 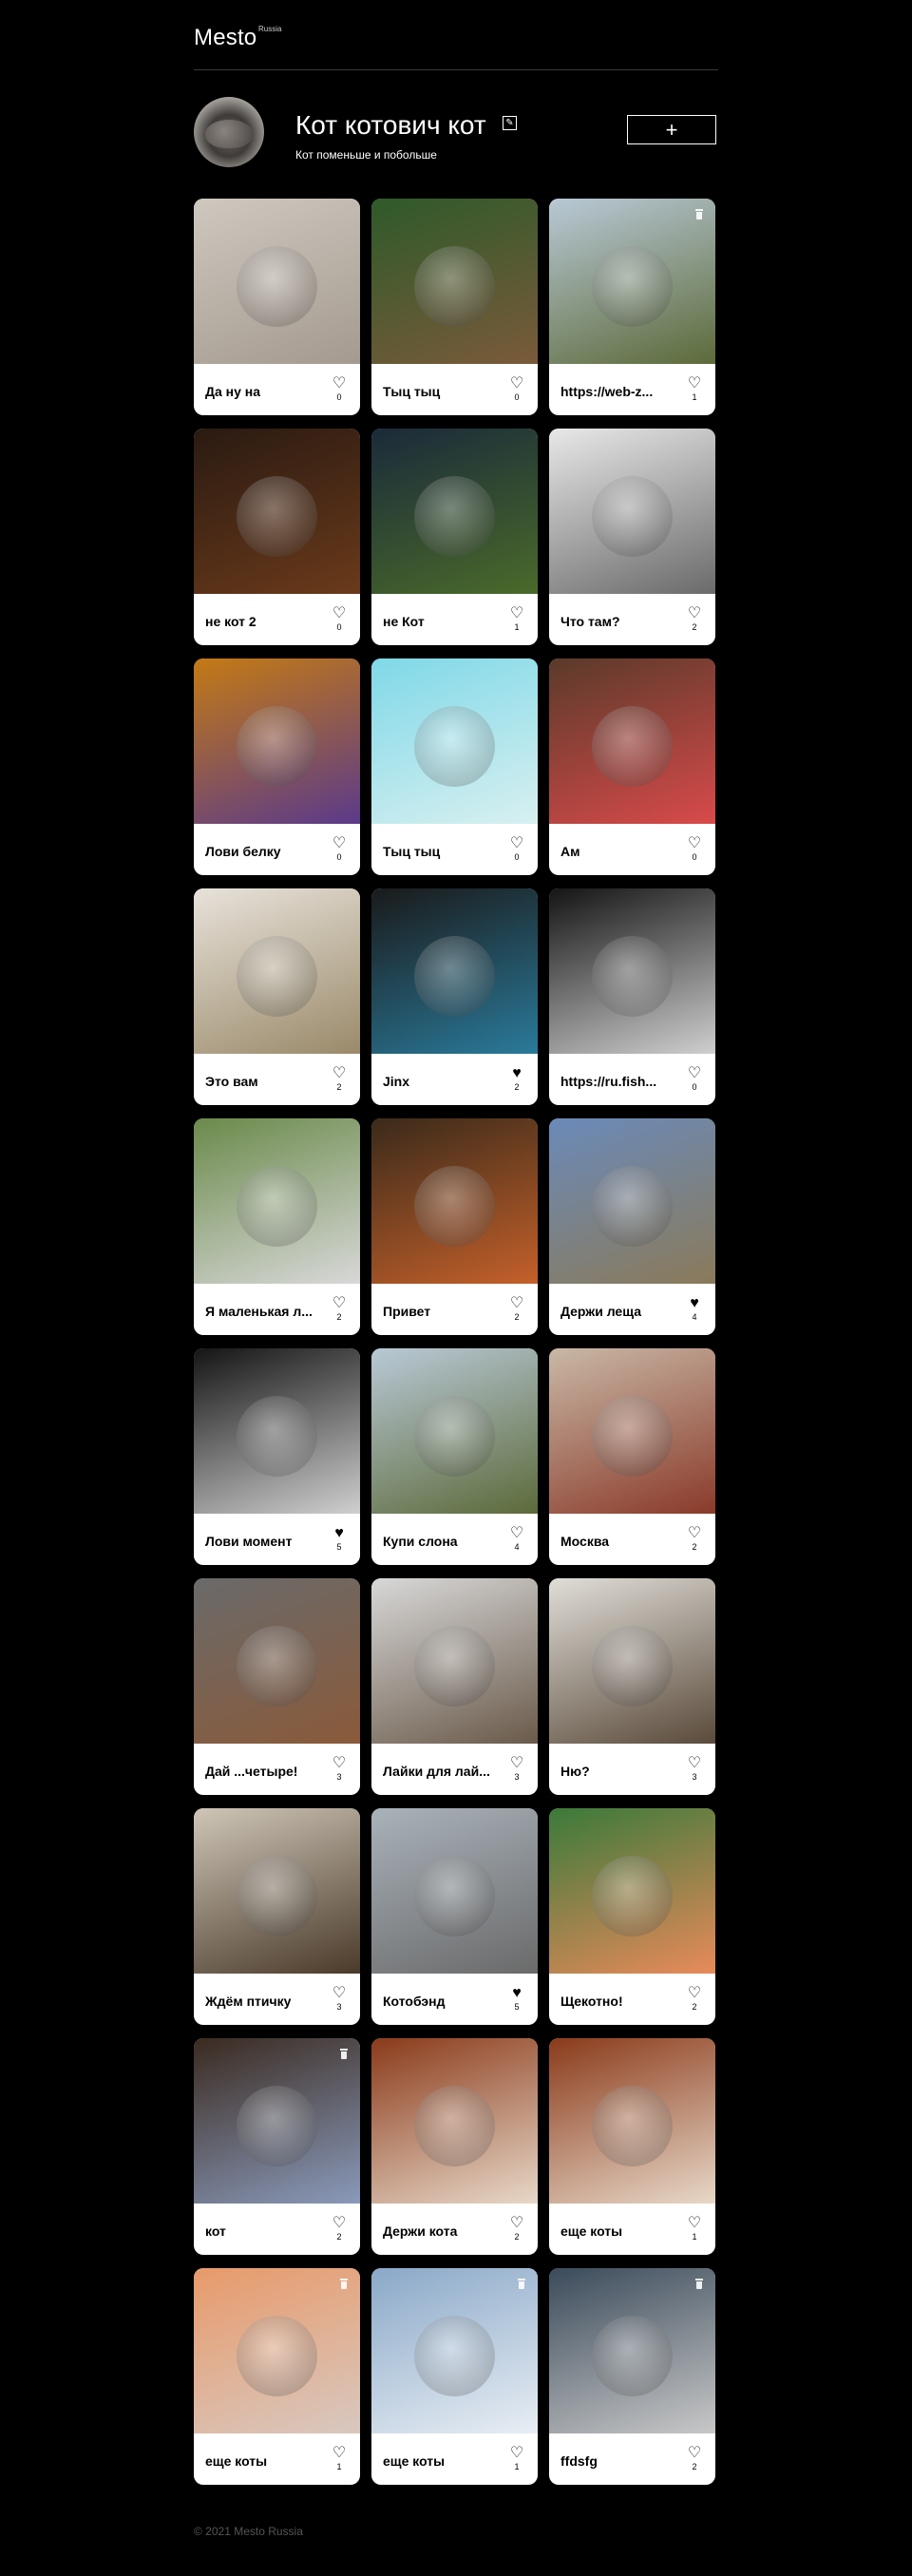 I want to click on card-1: Да ну на ♡ 0, so click(x=277, y=307).